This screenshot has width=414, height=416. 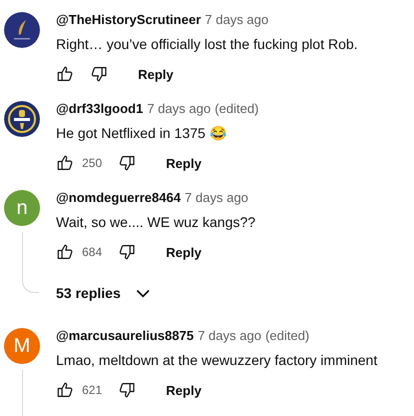 What do you see at coordinates (128, 20) in the screenshot?
I see `author-name: @TheHistoryScrutineer` at bounding box center [128, 20].